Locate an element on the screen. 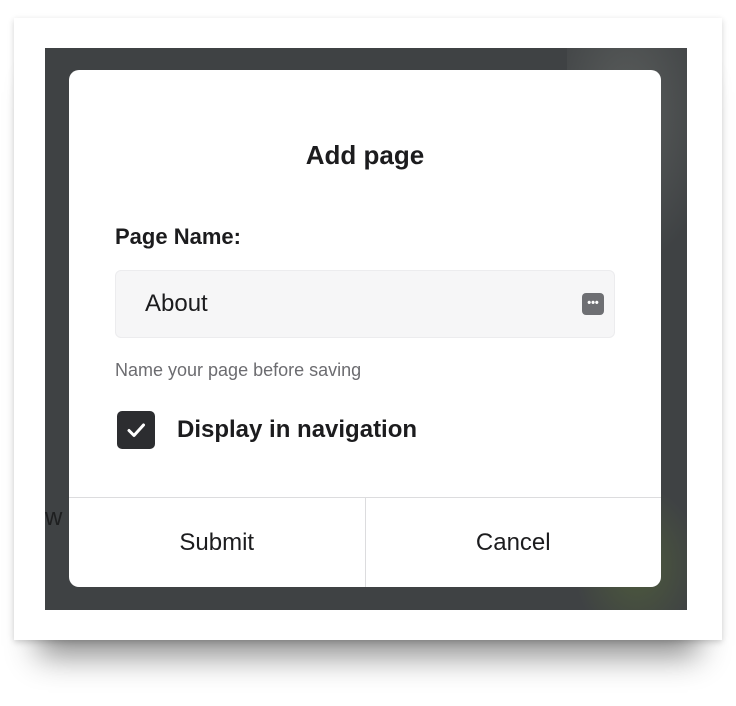  password-manager-icon: ••• is located at coordinates (593, 304).